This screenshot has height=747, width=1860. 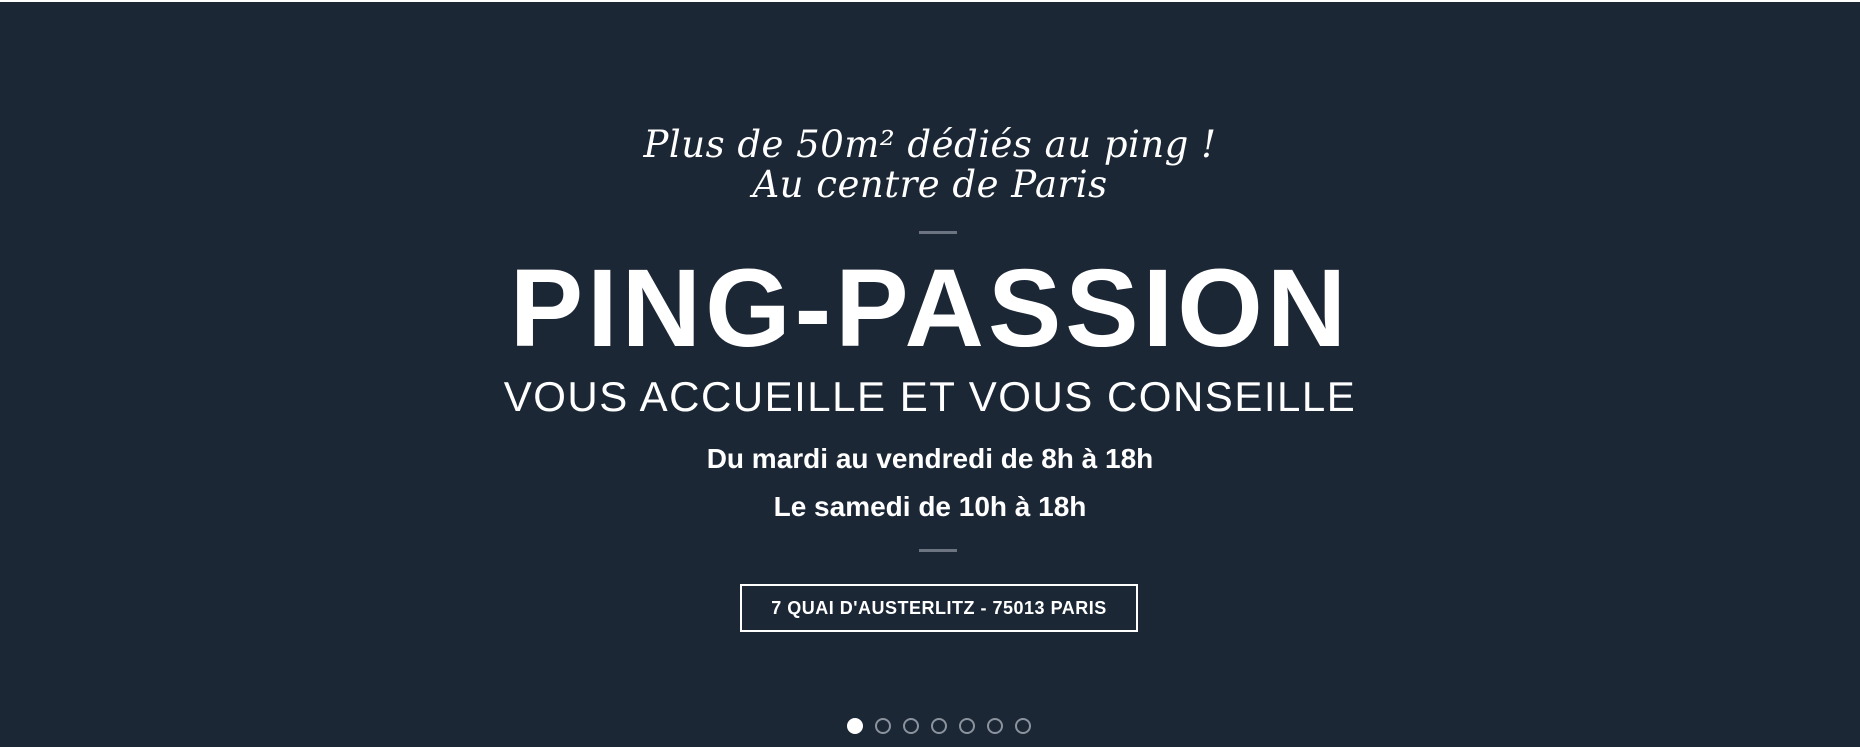 I want to click on tagline-line-1: Plus de 50m² dédiés au ping !, so click(x=930, y=144).